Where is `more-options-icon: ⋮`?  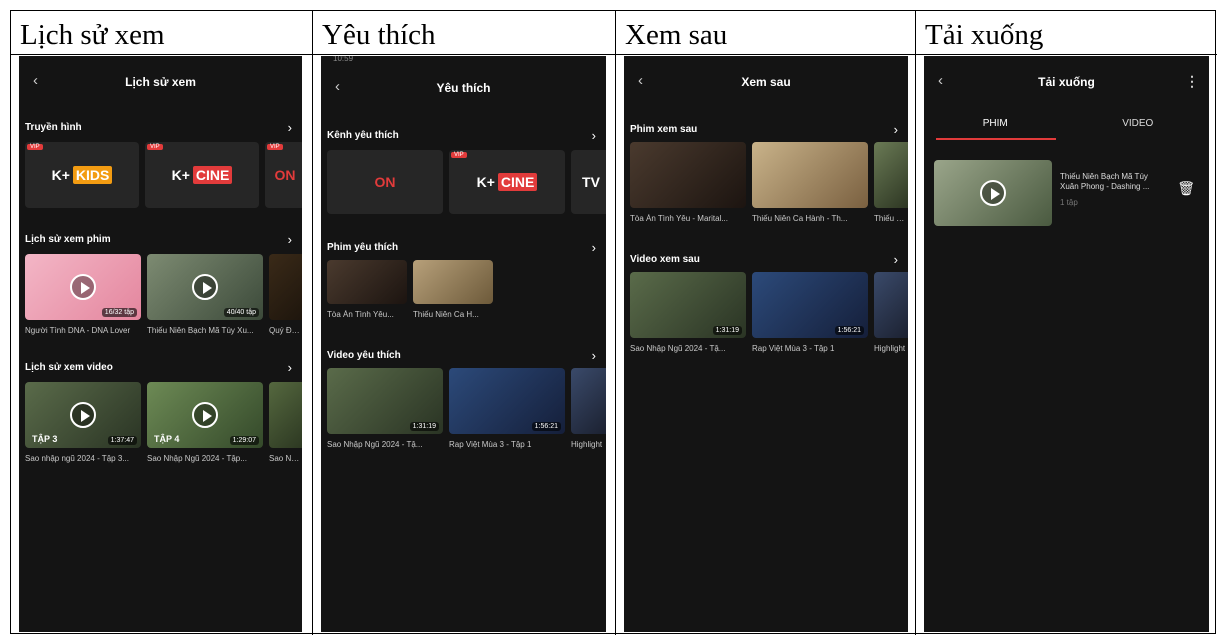
more-options-icon: ⋮ is located at coordinates (1192, 81).